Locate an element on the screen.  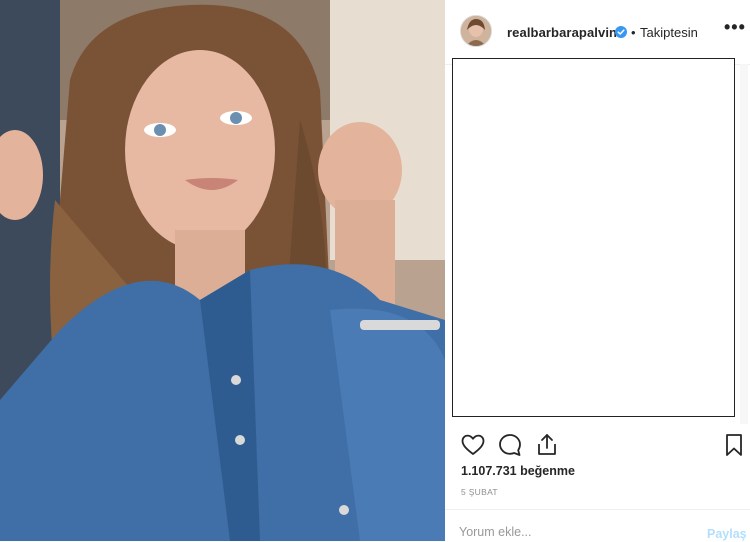
post-comment-button: Paylaş is located at coordinates (727, 534).